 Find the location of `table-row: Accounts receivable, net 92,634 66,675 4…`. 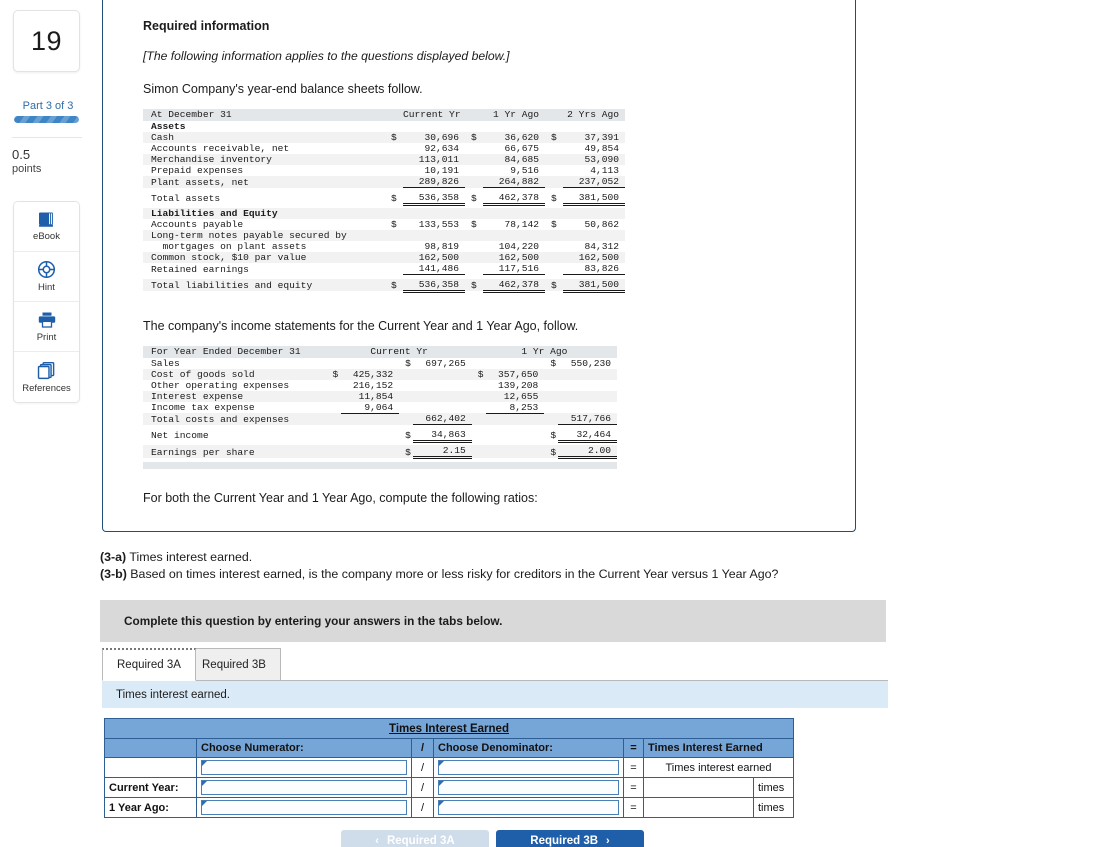

table-row: Accounts receivable, net 92,634 66,675 4… is located at coordinates (384, 148).